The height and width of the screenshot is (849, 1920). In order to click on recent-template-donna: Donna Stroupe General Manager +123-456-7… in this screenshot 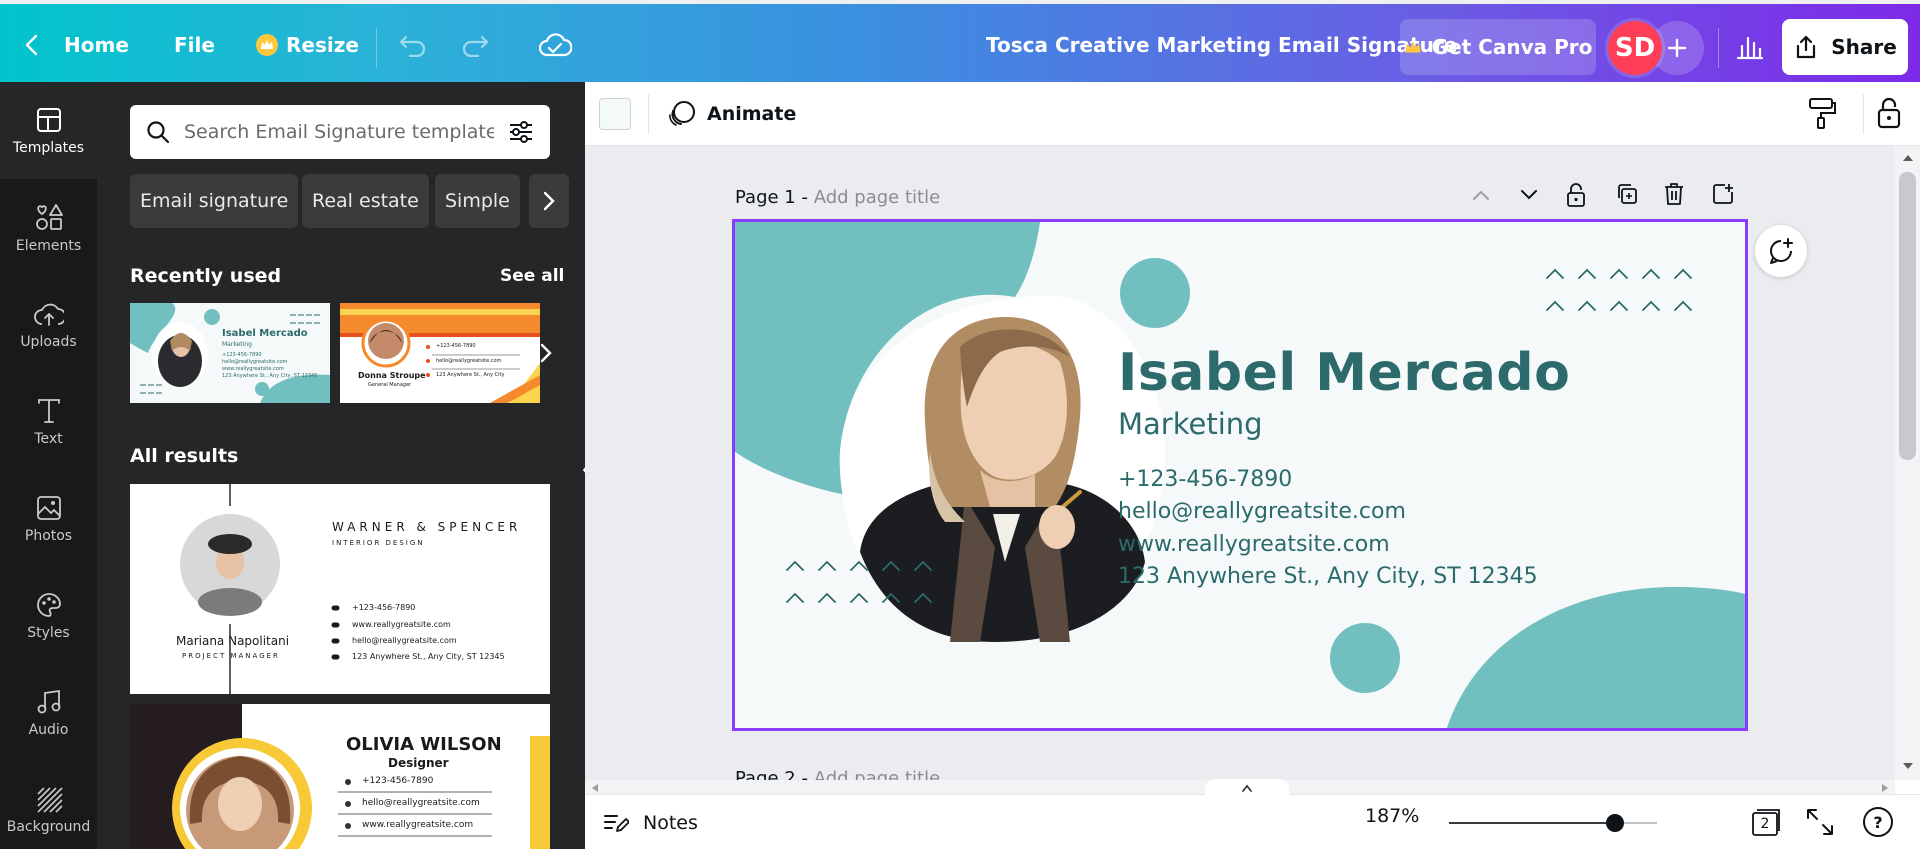, I will do `click(440, 353)`.